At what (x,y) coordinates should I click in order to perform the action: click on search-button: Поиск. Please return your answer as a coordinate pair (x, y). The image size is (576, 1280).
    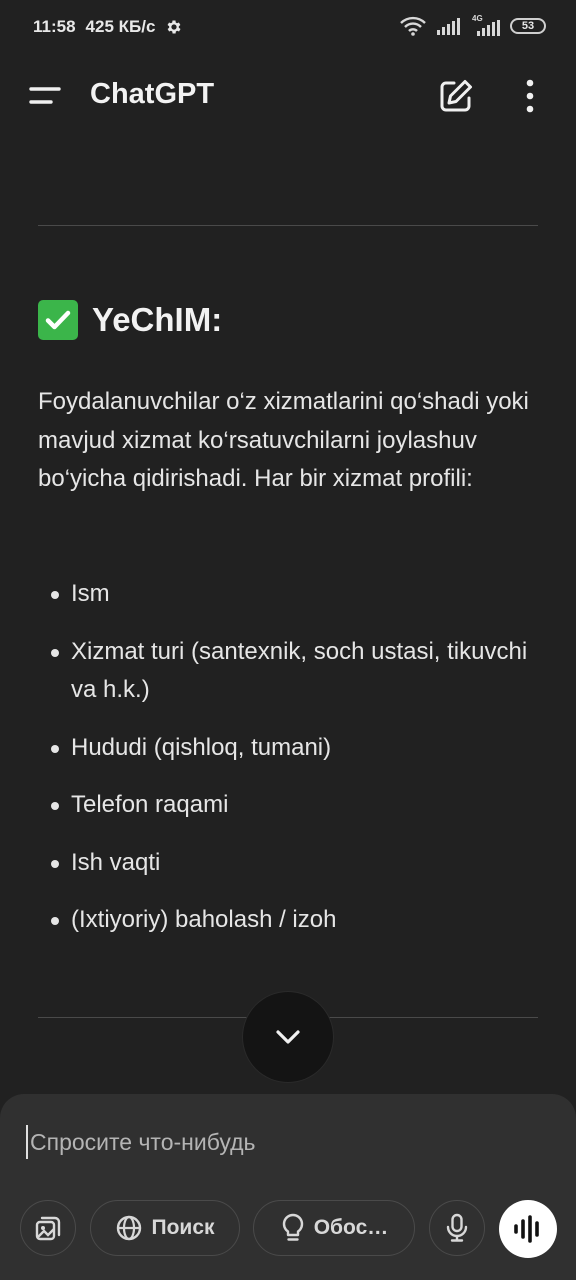
    Looking at the image, I should click on (165, 1228).